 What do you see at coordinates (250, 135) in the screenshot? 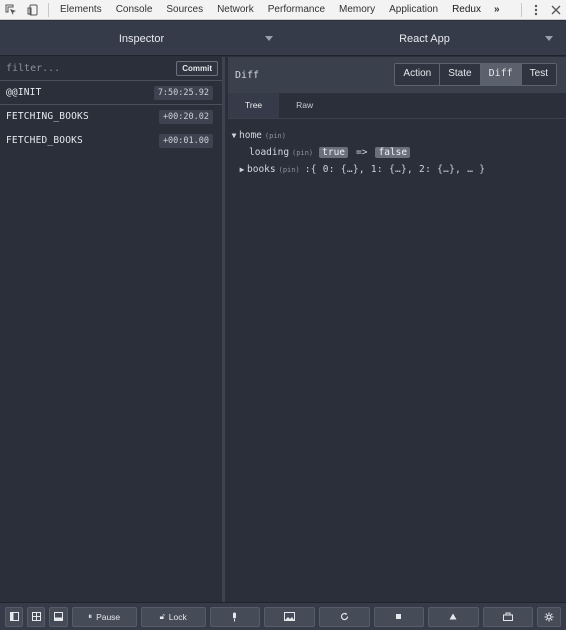
I see `tree-key: home` at bounding box center [250, 135].